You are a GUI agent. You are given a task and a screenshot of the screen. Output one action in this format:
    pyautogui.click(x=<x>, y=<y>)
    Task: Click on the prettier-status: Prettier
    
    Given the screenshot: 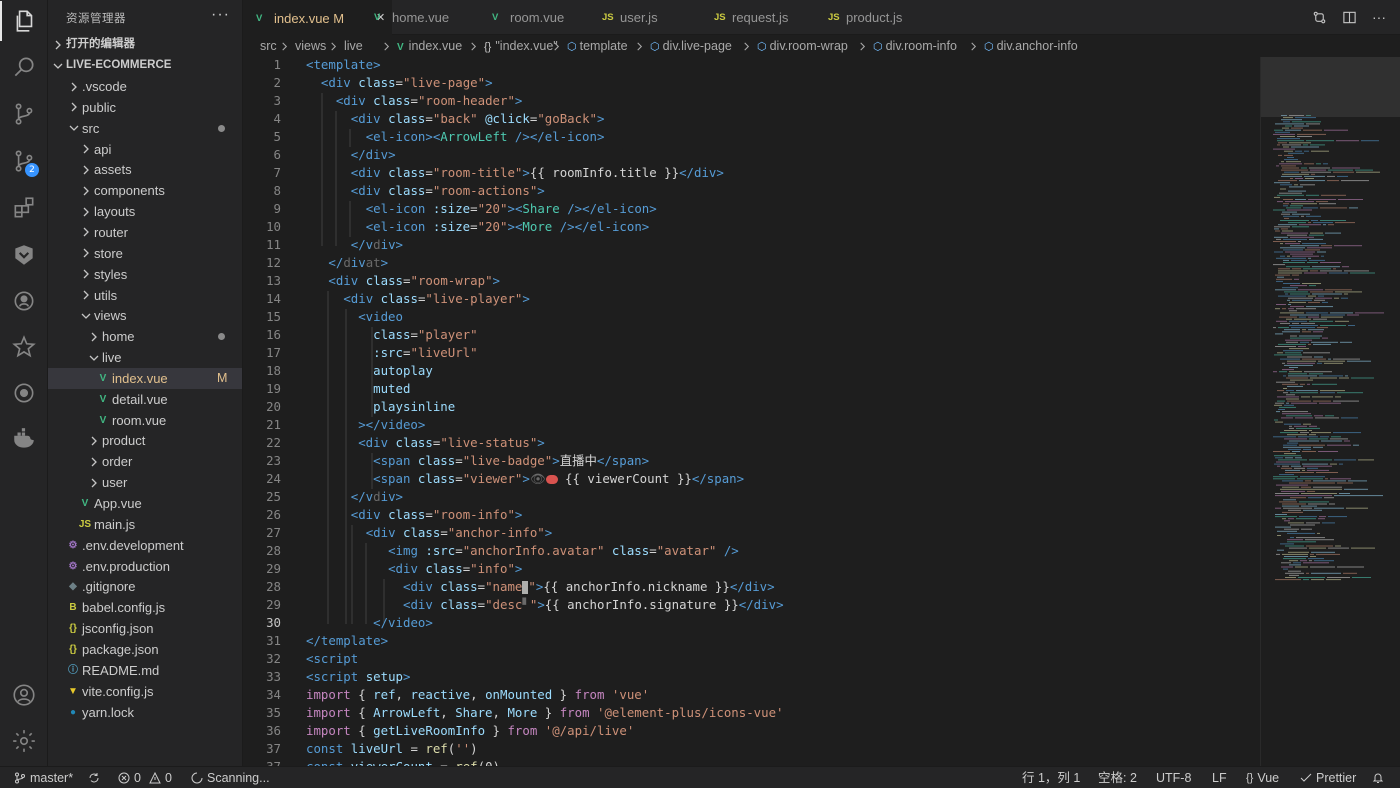 What is the action you would take?
    pyautogui.click(x=1328, y=777)
    